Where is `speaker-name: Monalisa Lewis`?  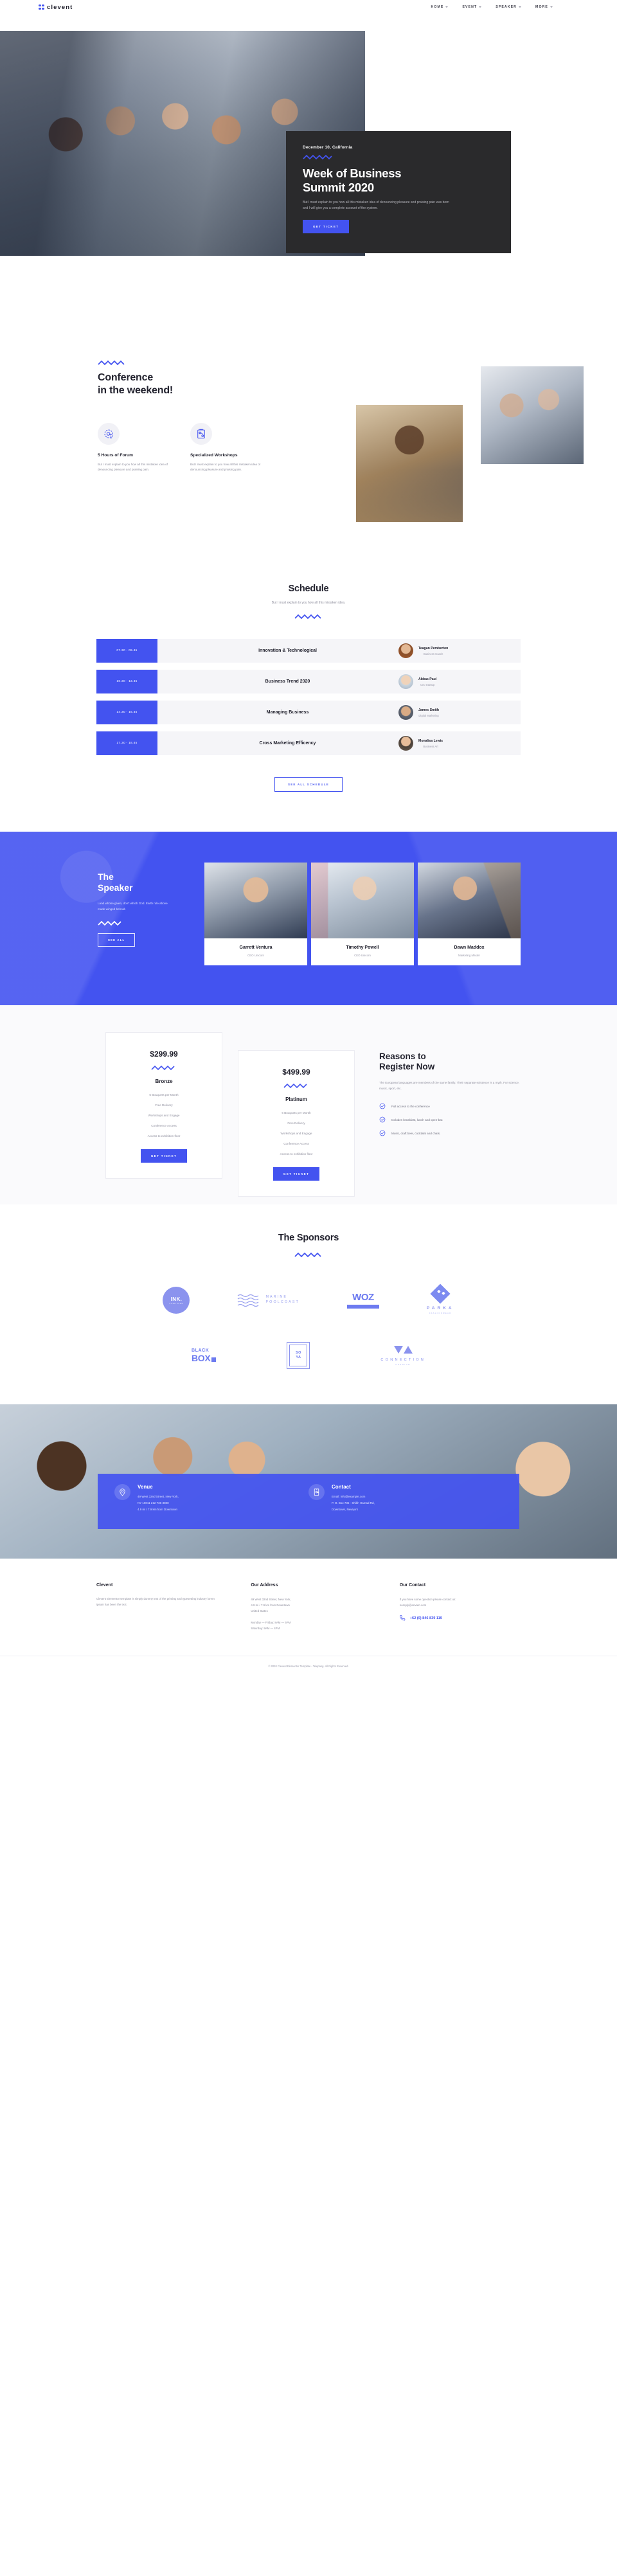 speaker-name: Monalisa Lewis is located at coordinates (431, 740).